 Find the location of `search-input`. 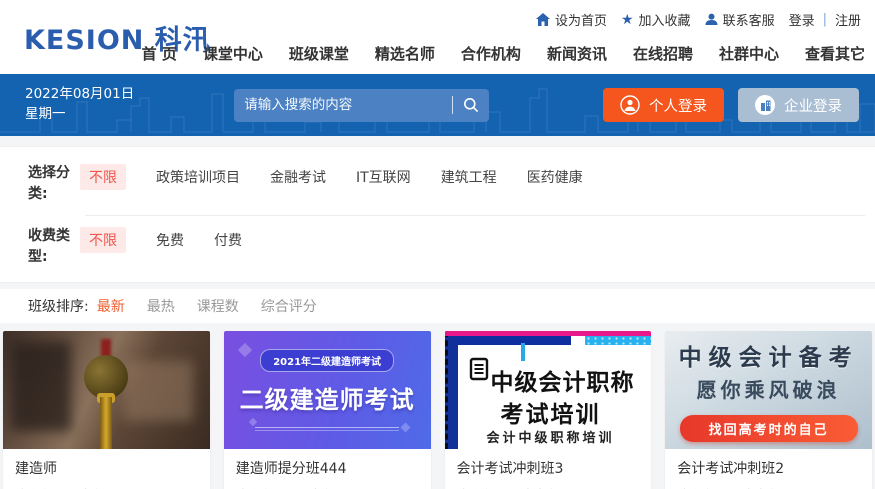

search-input is located at coordinates (343, 105).